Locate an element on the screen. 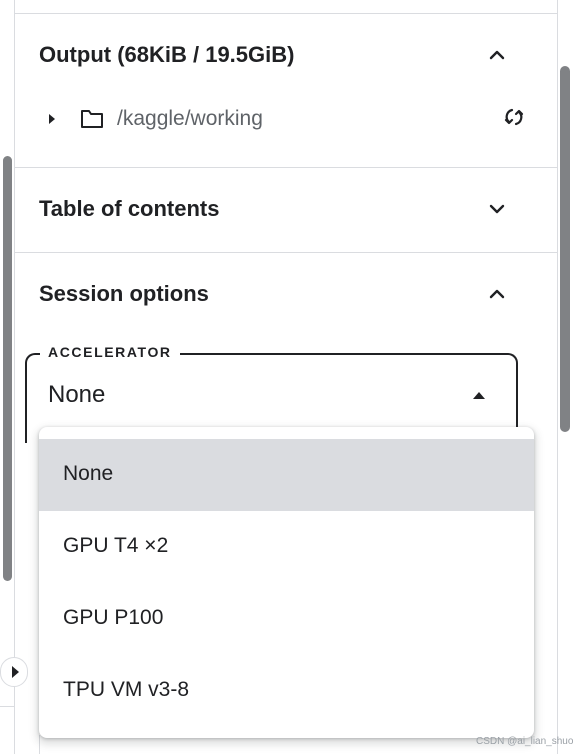 This screenshot has width=582, height=754. panel-border is located at coordinates (557, 377).